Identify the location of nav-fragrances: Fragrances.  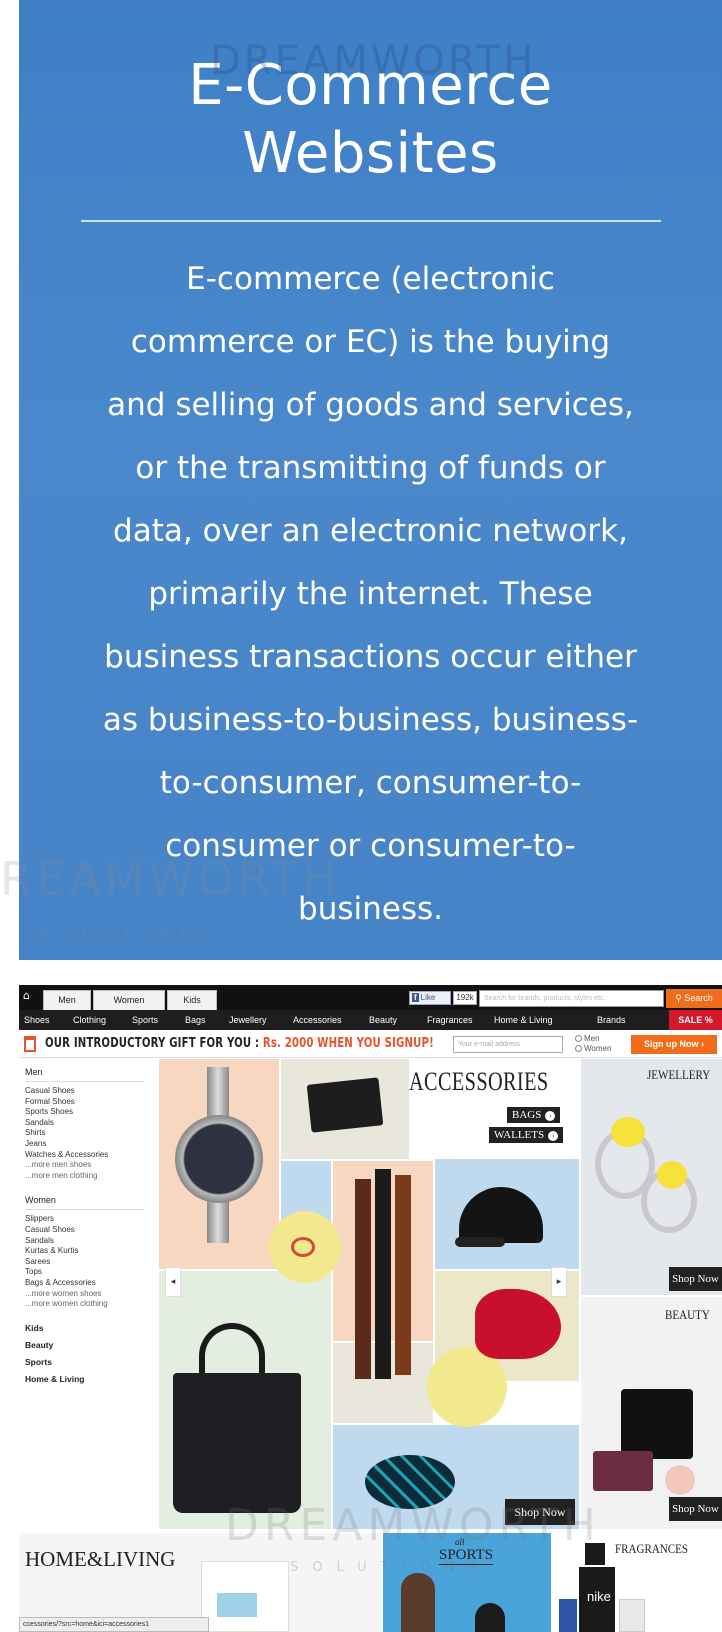
(450, 1020).